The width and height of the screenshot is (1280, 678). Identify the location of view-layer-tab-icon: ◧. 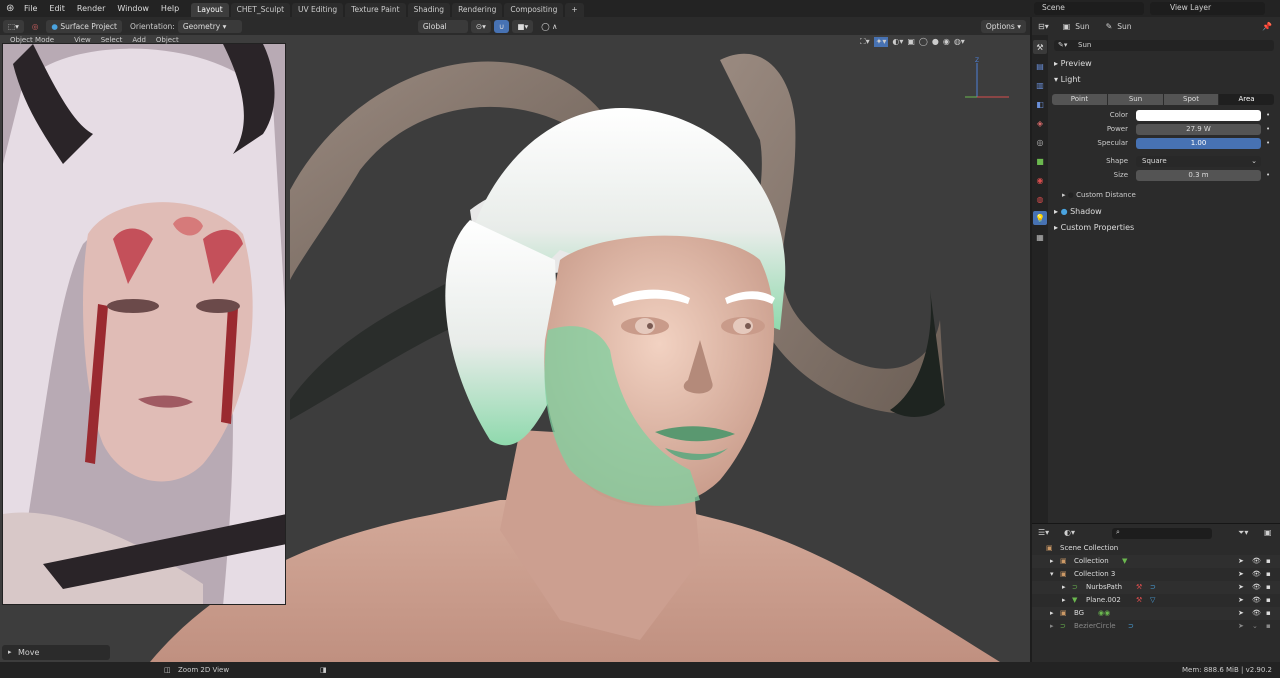
(1040, 104).